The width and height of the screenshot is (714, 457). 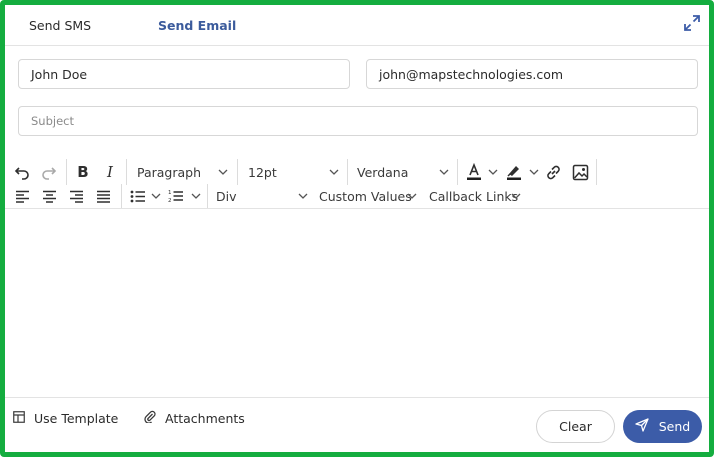 I want to click on align-justify-icon, so click(x=103, y=196).